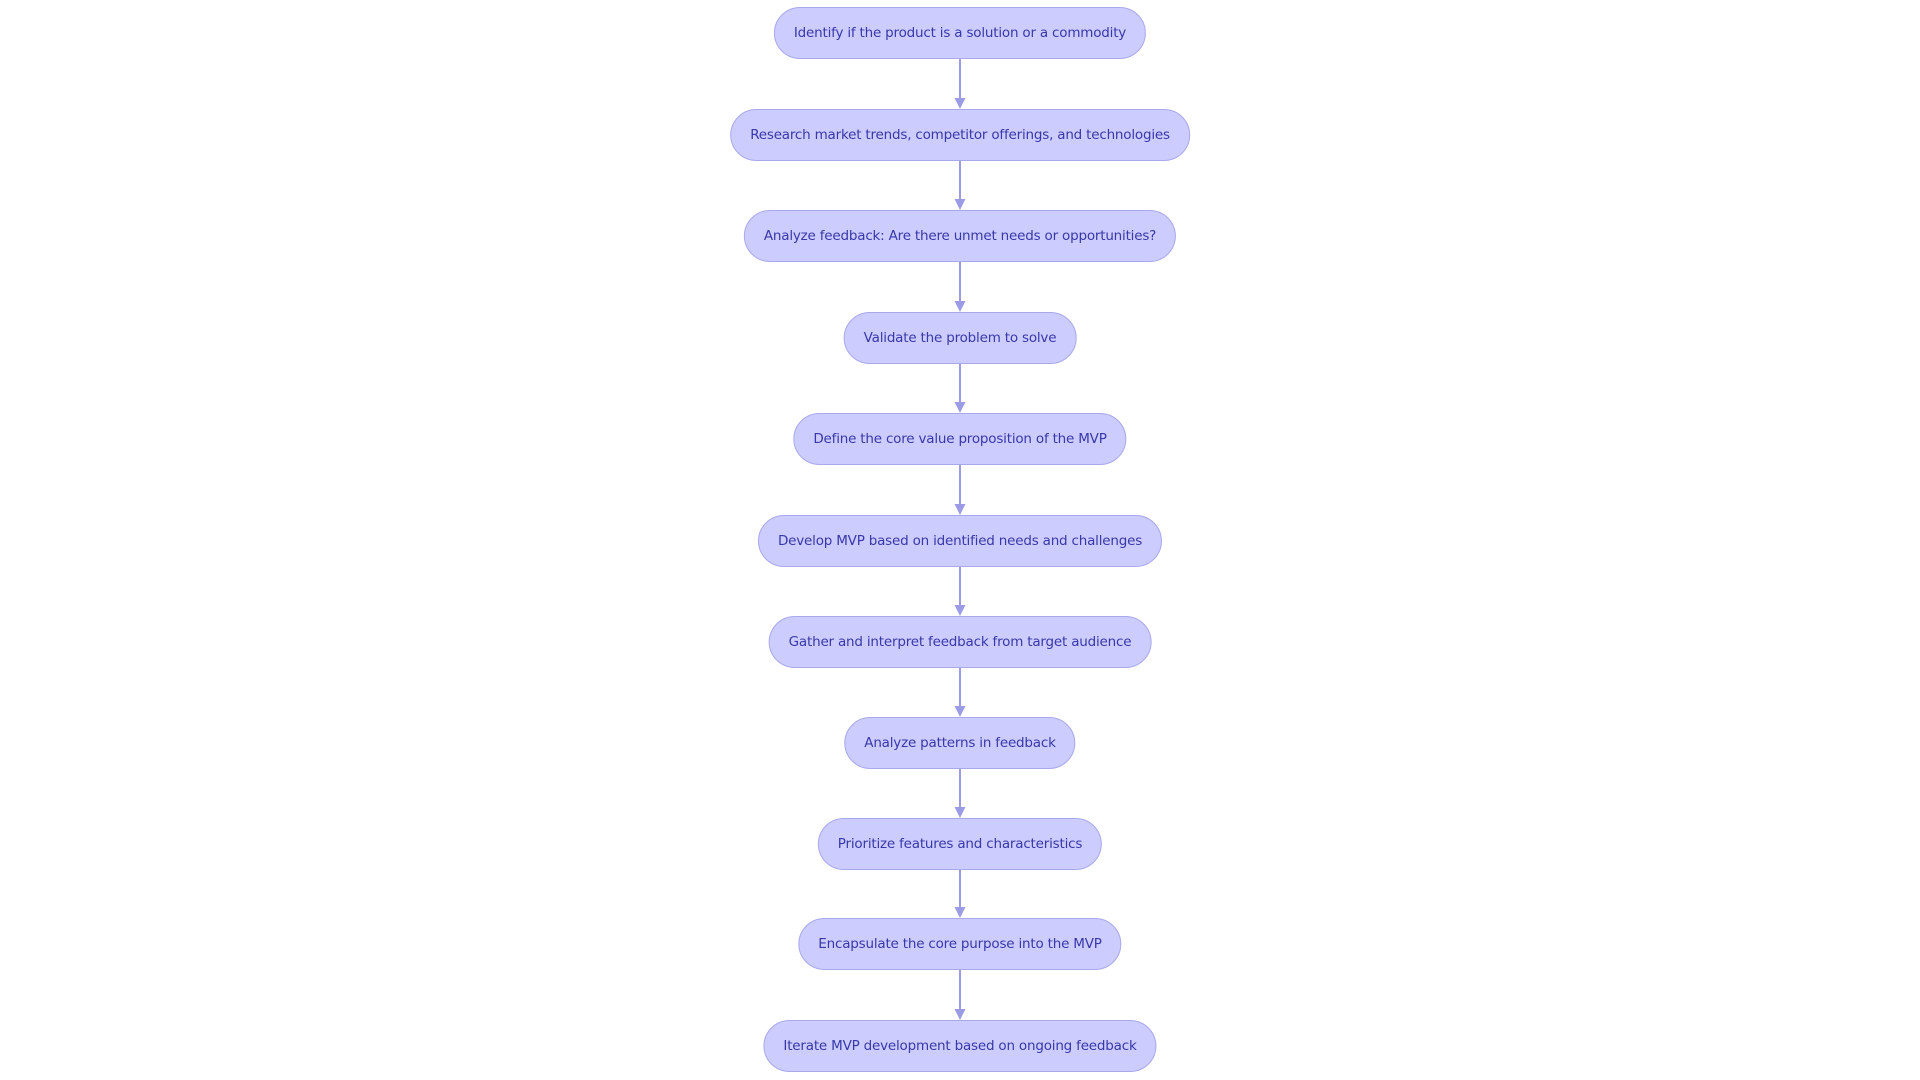  I want to click on node-label: Prioritize features and characteristics, so click(960, 844).